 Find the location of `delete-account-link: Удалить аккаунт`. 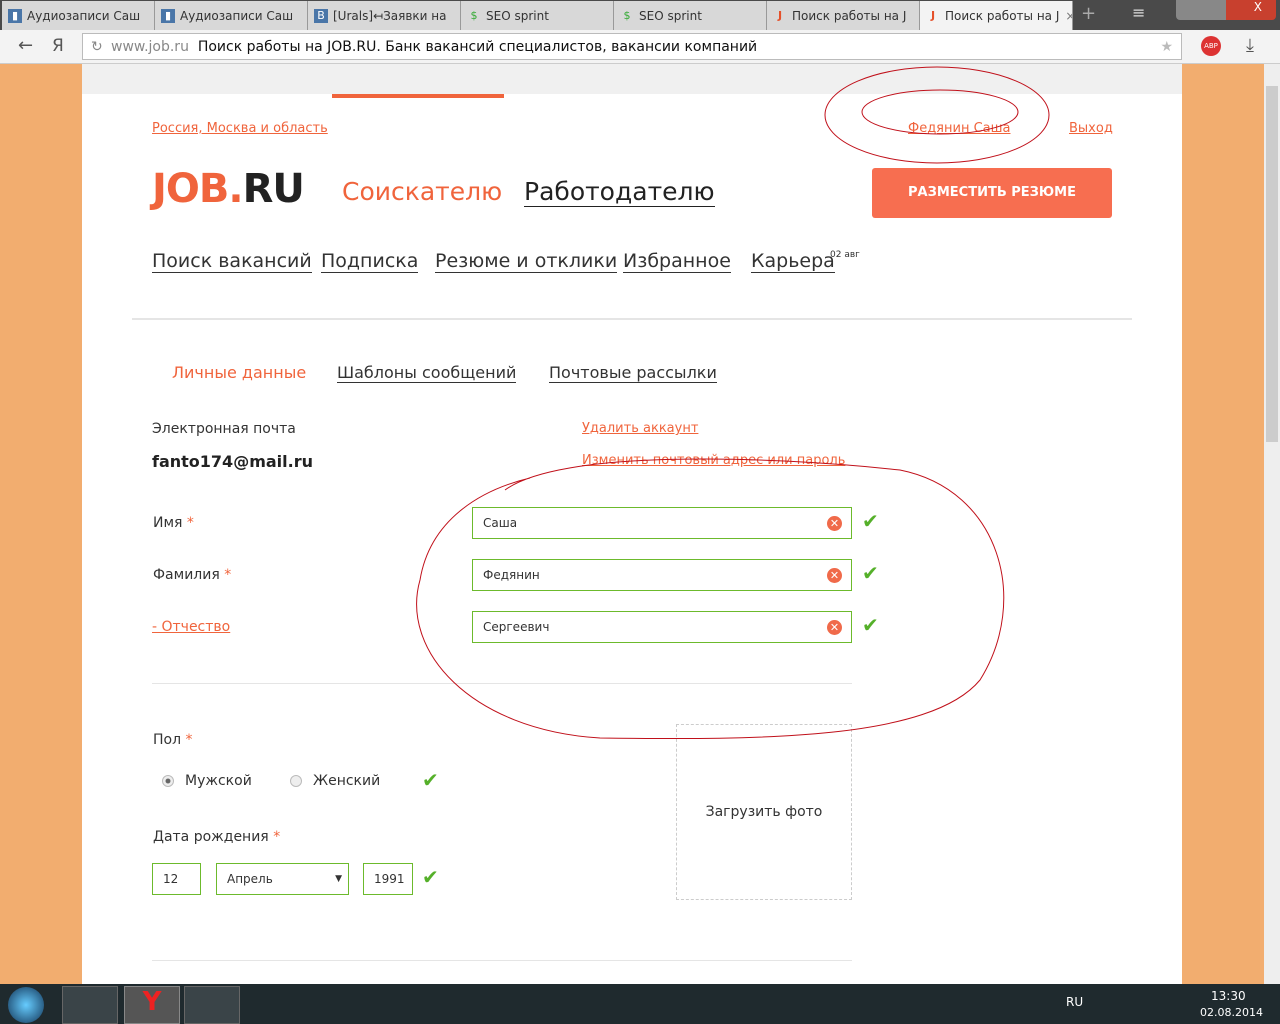

delete-account-link: Удалить аккаунт is located at coordinates (640, 428).